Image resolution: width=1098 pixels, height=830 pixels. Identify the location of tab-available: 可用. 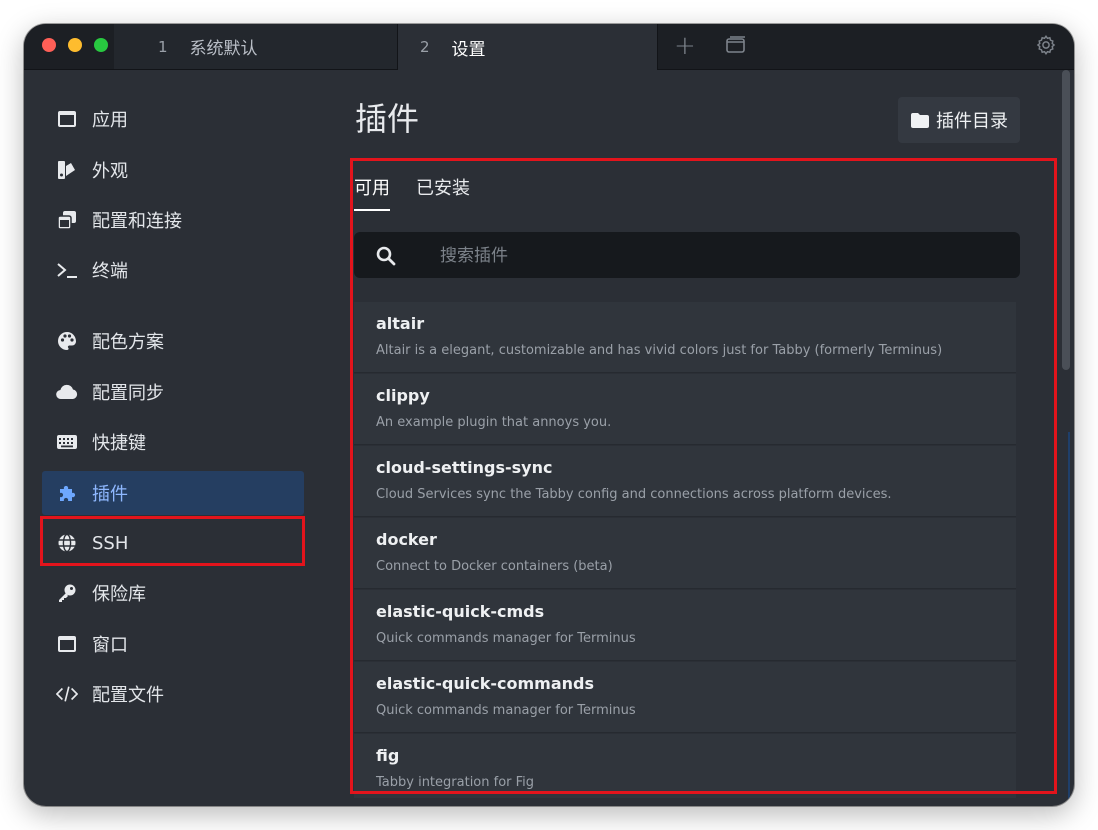
(372, 187).